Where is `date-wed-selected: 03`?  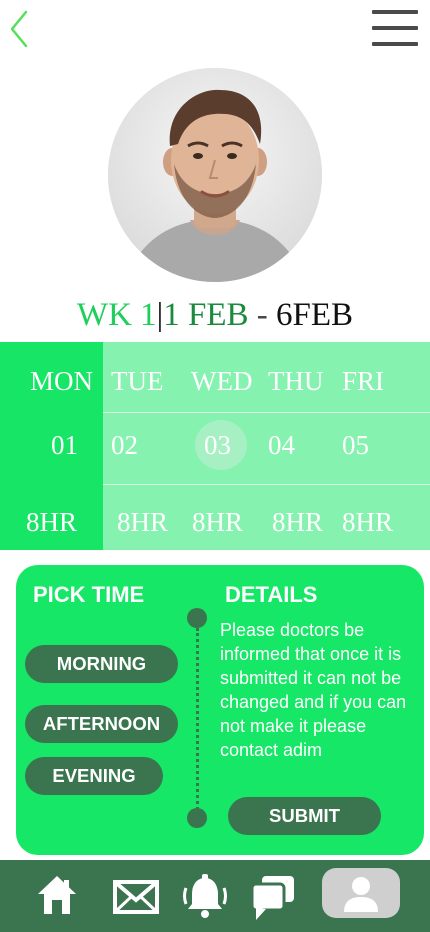 date-wed-selected: 03 is located at coordinates (217, 445).